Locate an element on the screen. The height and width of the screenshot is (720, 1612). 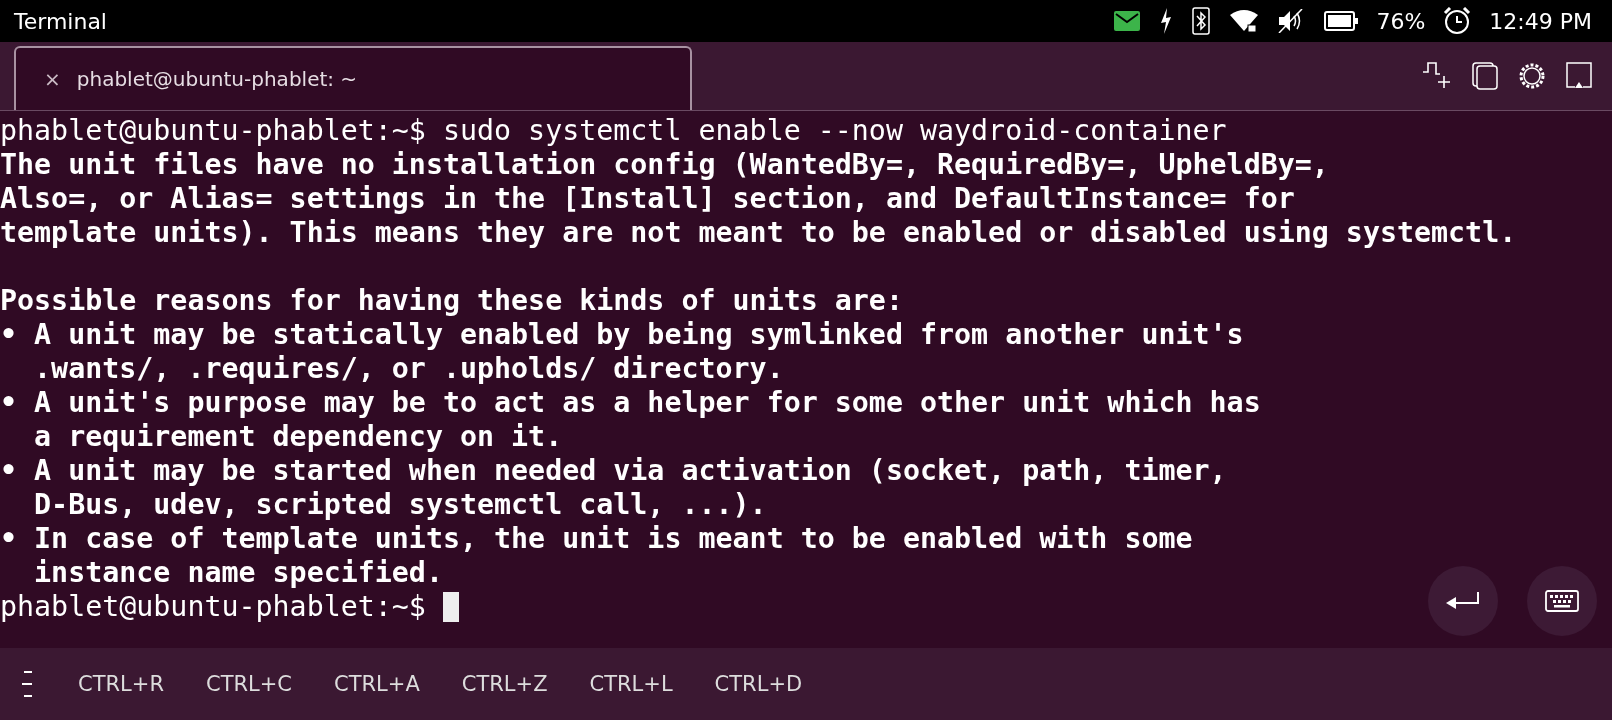
output-line: • A unit's purpose may be to act as a helper for some other unit which has is located at coordinates (630, 403).